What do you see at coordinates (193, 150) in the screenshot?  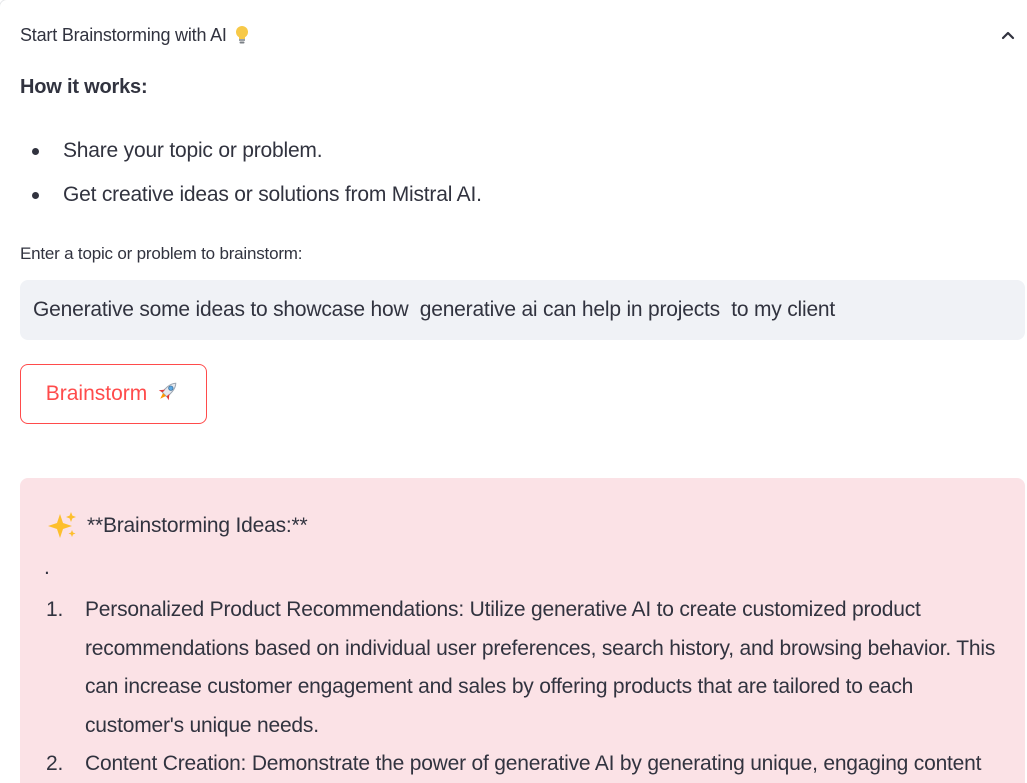 I see `step-text: Share your topic or problem.` at bounding box center [193, 150].